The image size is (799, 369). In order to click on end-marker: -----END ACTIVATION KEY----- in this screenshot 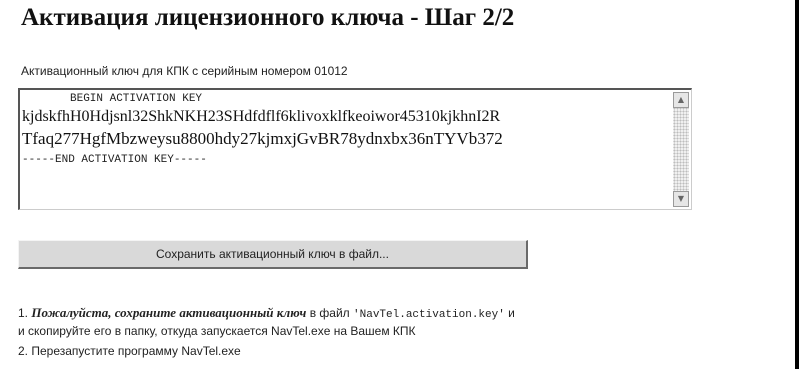, I will do `click(114, 160)`.